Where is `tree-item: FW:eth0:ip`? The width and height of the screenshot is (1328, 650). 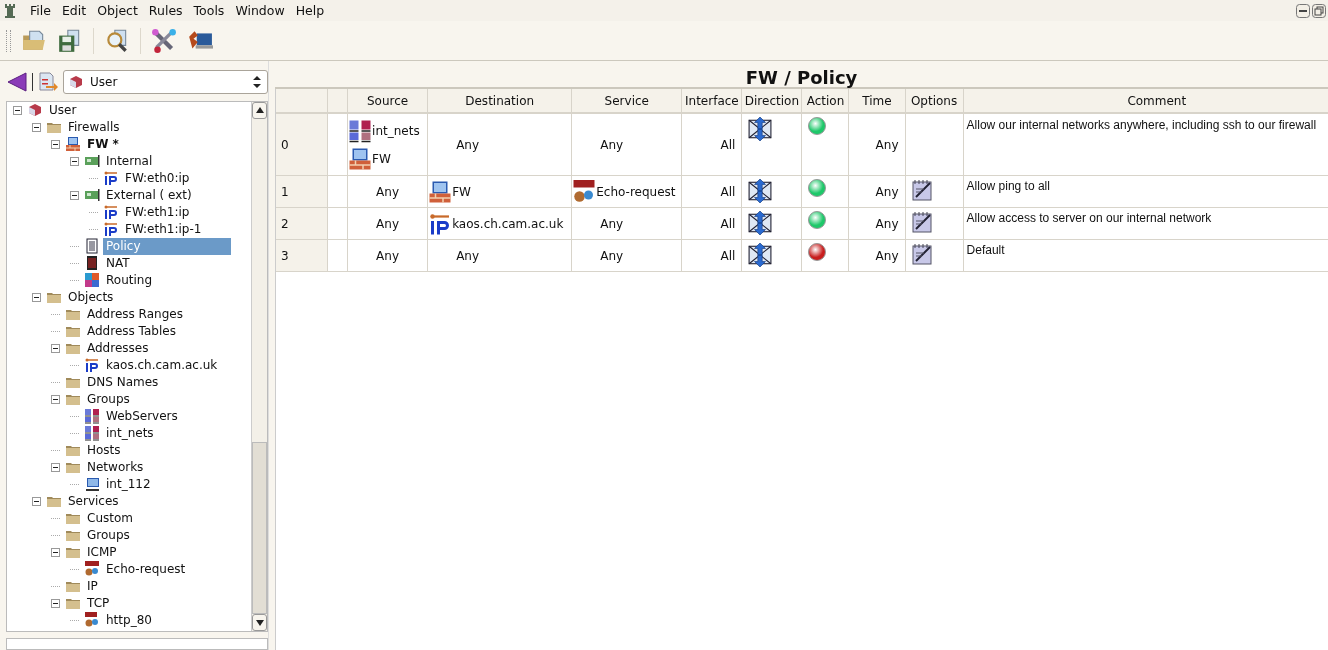 tree-item: FW:eth0:ip is located at coordinates (157, 178).